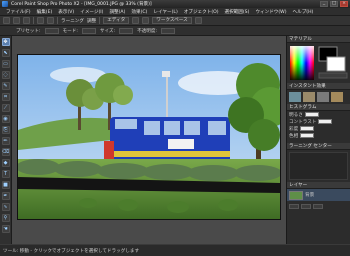 The width and height of the screenshot is (350, 256). What do you see at coordinates (5, 119) in the screenshot?
I see `red-eye-tool-icon: ◉` at bounding box center [5, 119].